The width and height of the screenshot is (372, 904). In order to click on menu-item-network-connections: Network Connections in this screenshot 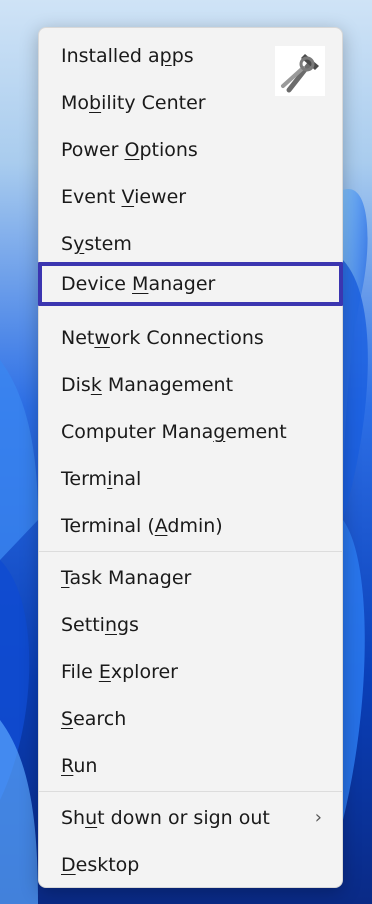, I will do `click(190, 338)`.